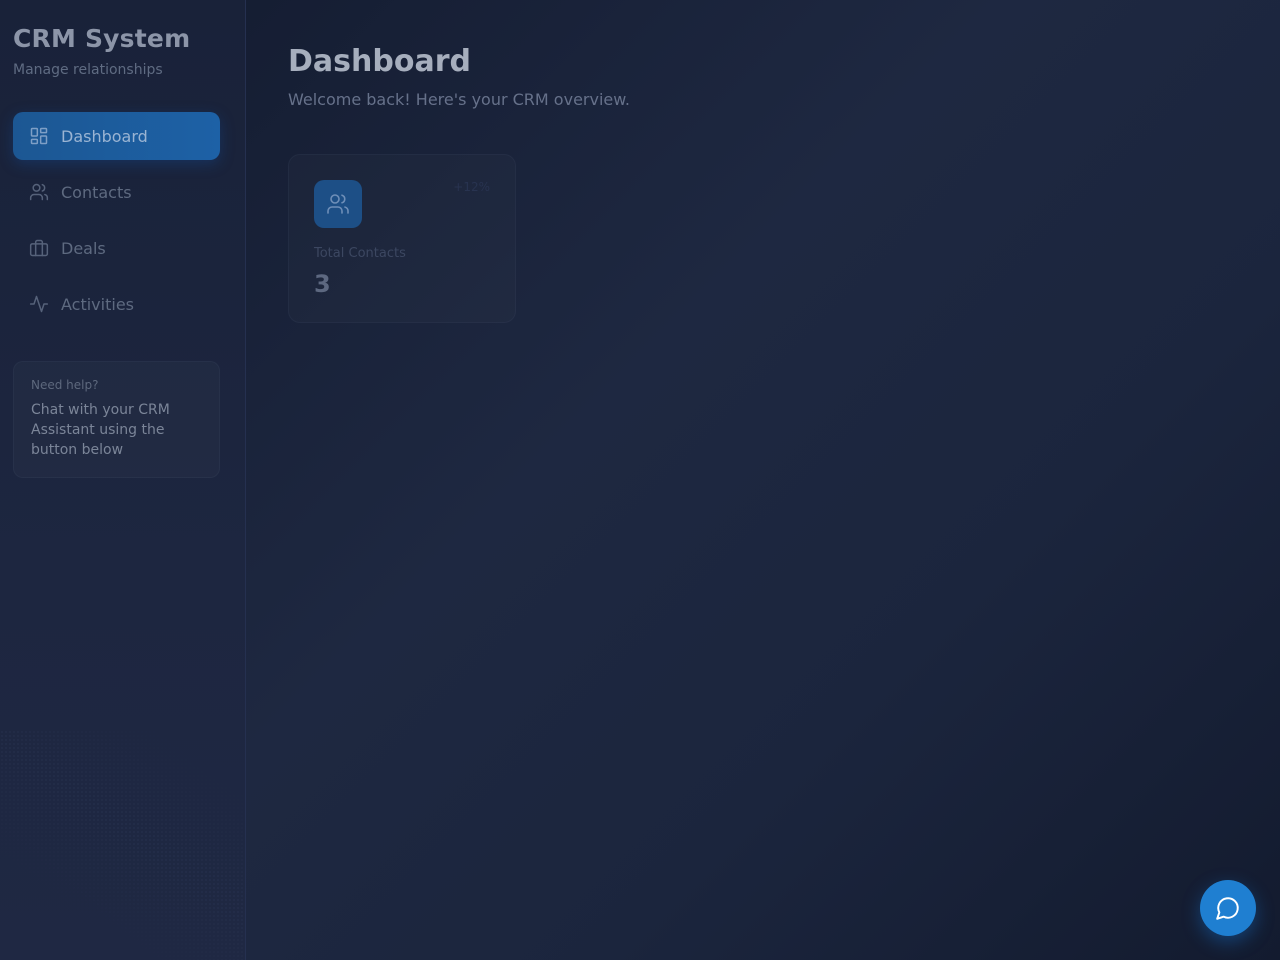 The width and height of the screenshot is (1280, 960). What do you see at coordinates (83, 248) in the screenshot?
I see `sidebar-item-label: Deals` at bounding box center [83, 248].